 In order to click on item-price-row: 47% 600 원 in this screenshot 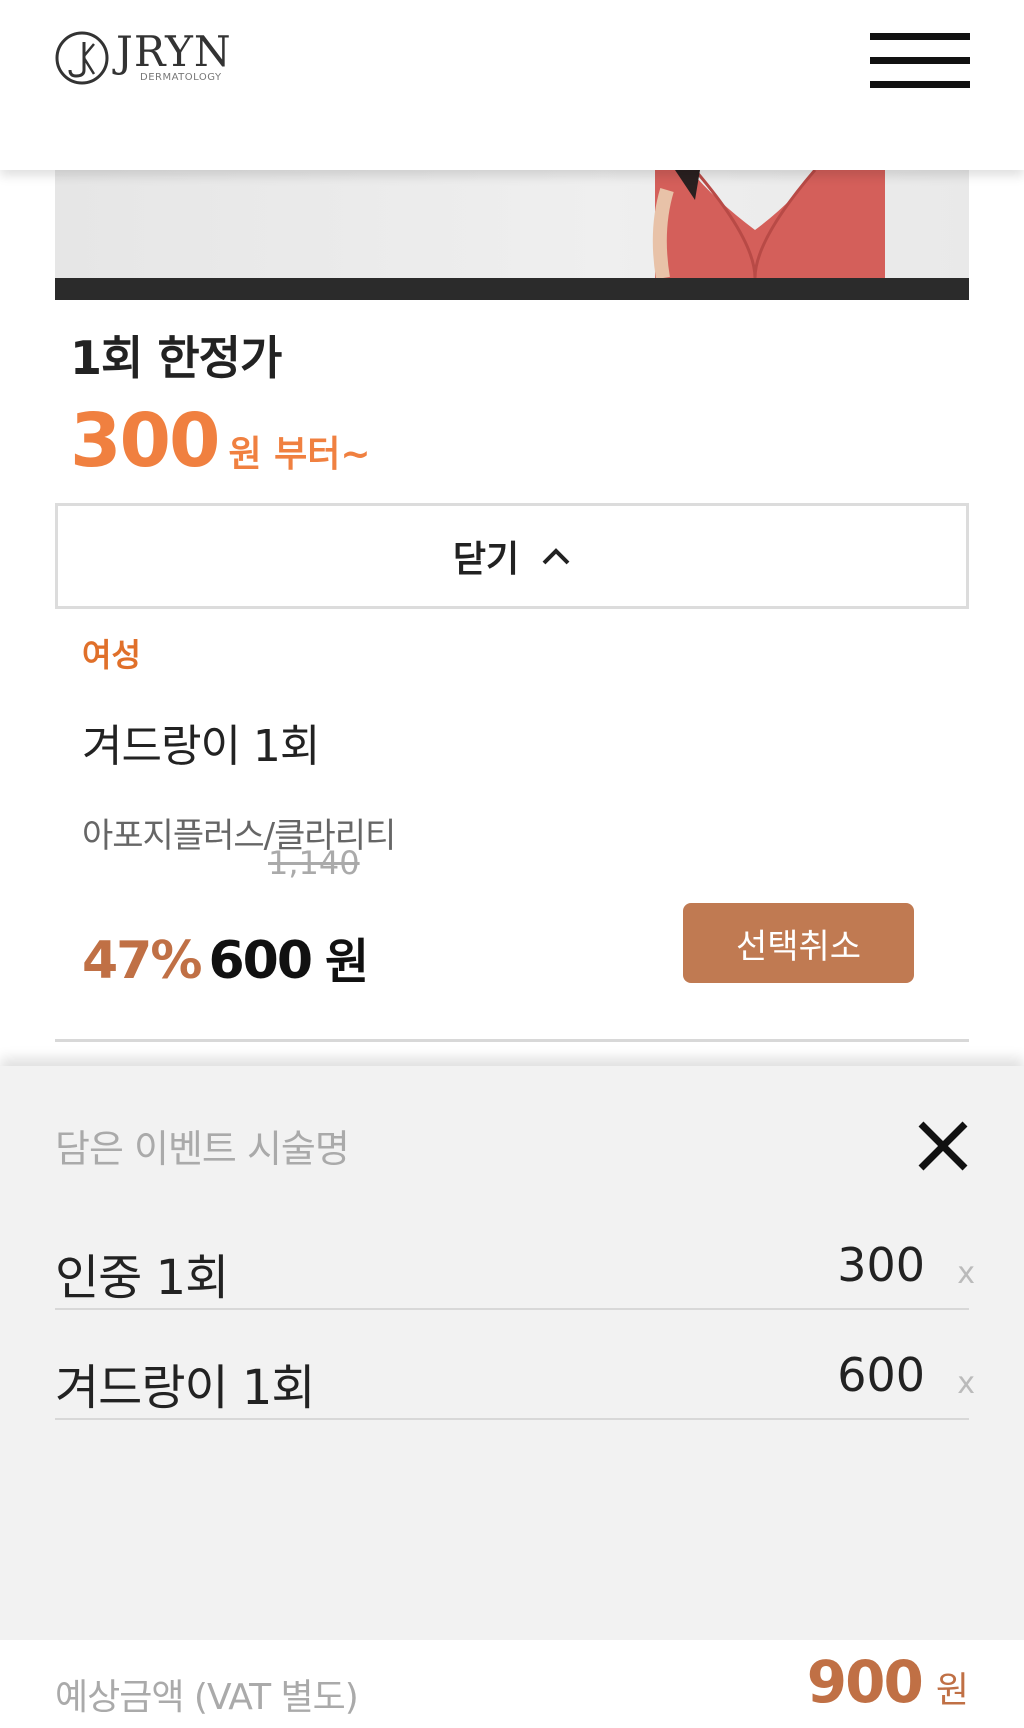, I will do `click(225, 957)`.